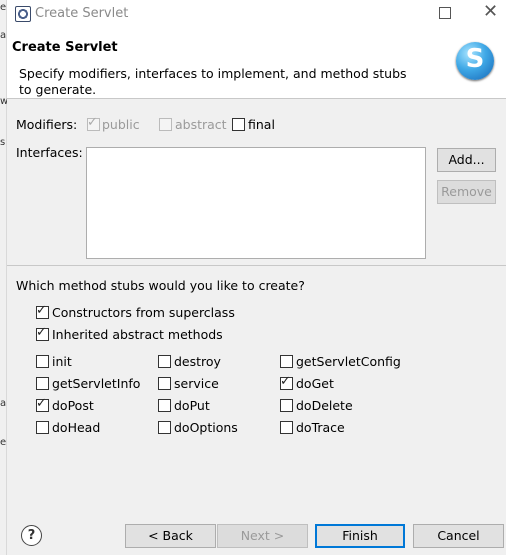 This screenshot has width=506, height=555. I want to click on cancel-button: Cancel, so click(458, 536).